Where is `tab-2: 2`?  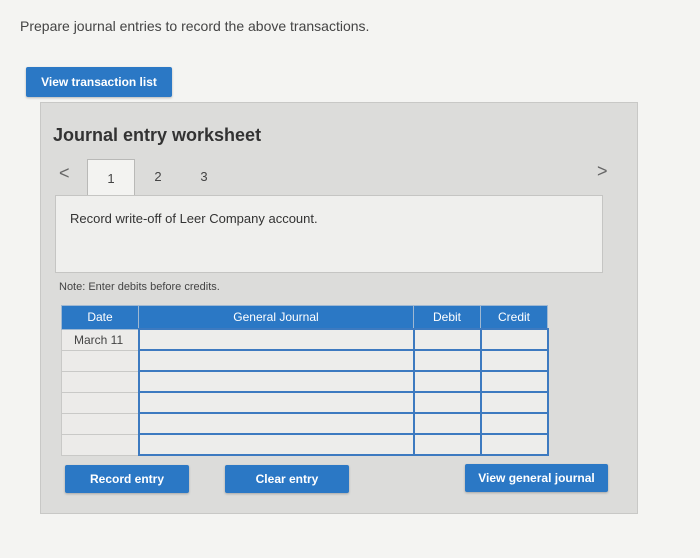 tab-2: 2 is located at coordinates (158, 176).